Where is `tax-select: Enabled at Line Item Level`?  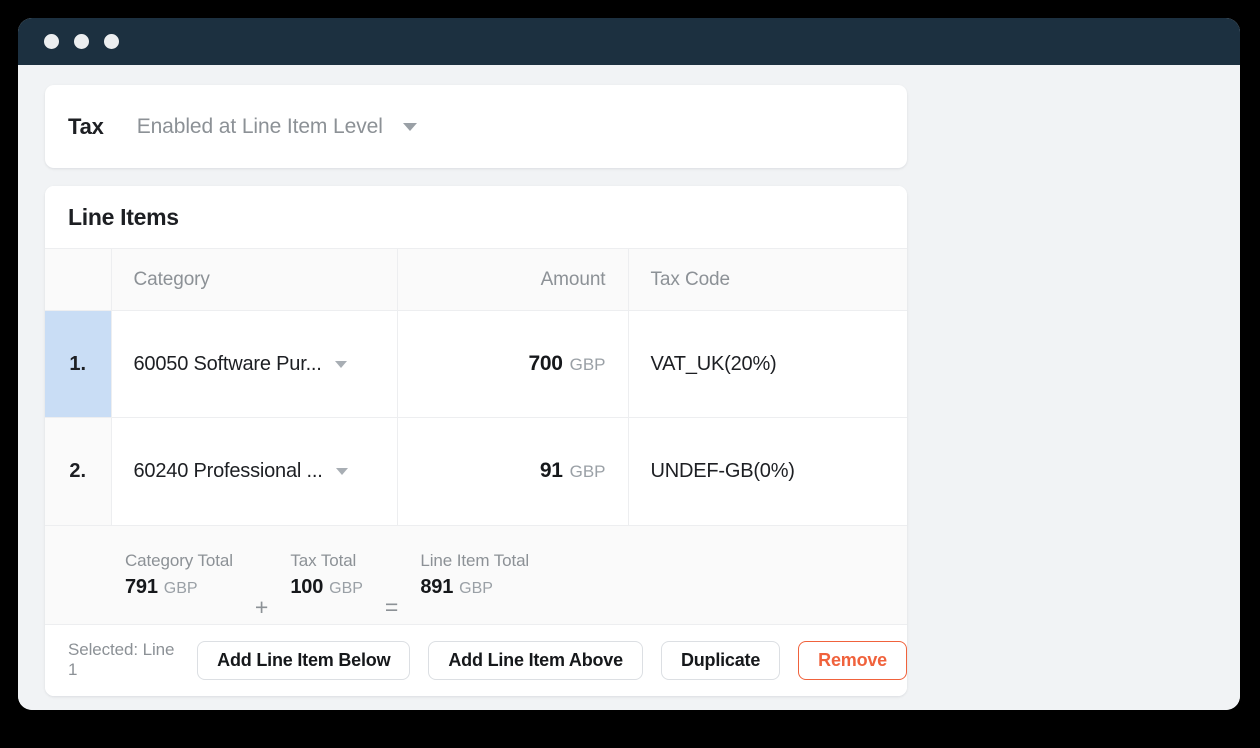 tax-select: Enabled at Line Item Level is located at coordinates (277, 127).